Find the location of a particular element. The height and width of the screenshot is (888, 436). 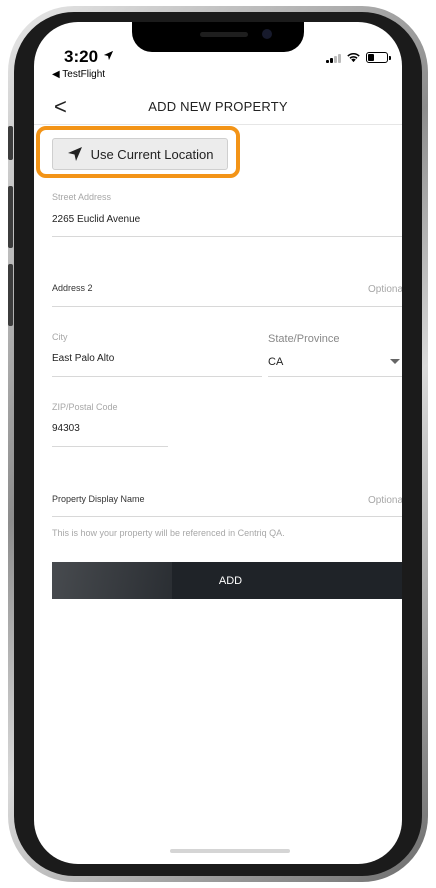

street-address-underline is located at coordinates (227, 236).